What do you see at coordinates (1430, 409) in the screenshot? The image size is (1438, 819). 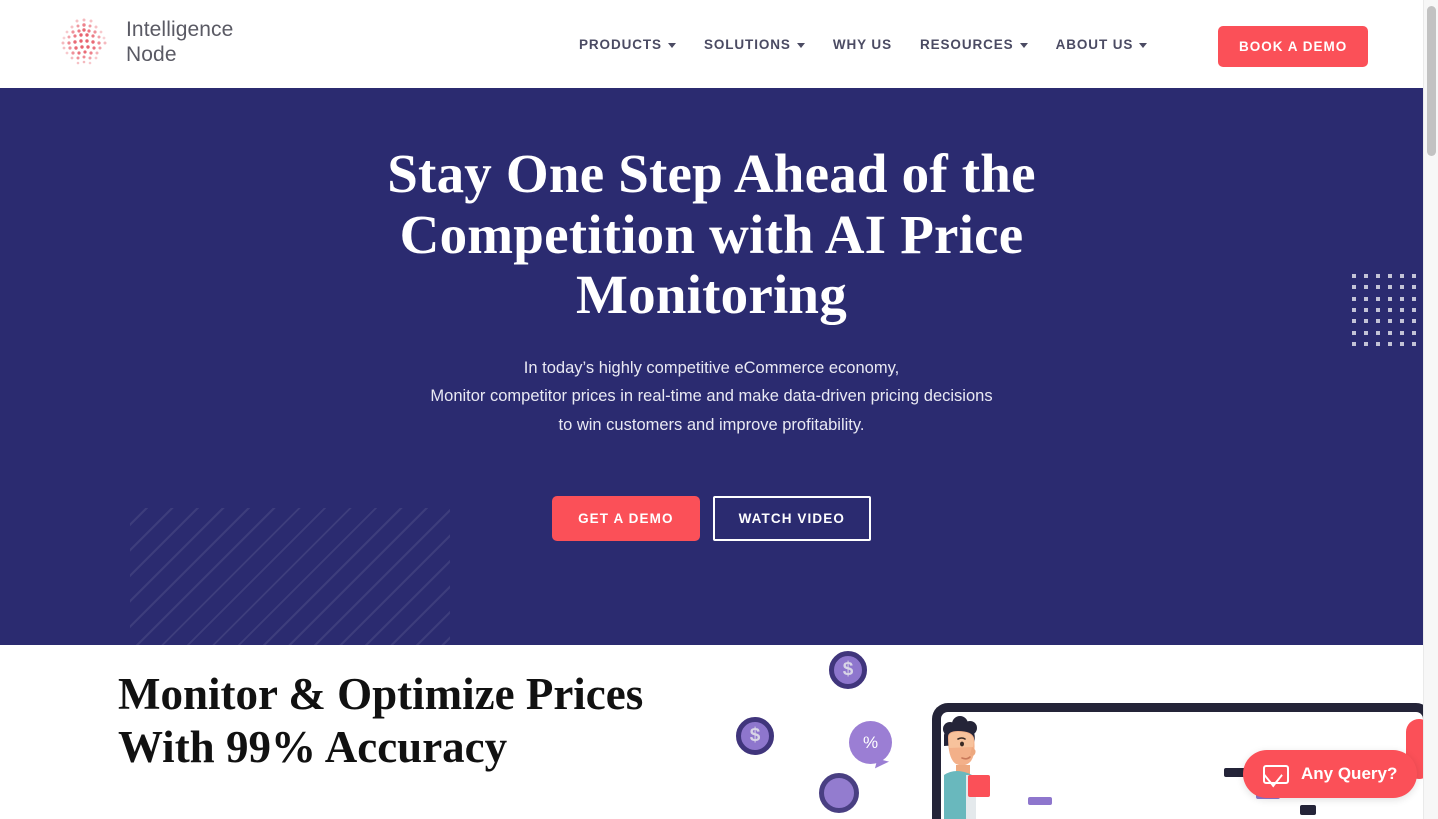 I see `vertical-scrollbar` at bounding box center [1430, 409].